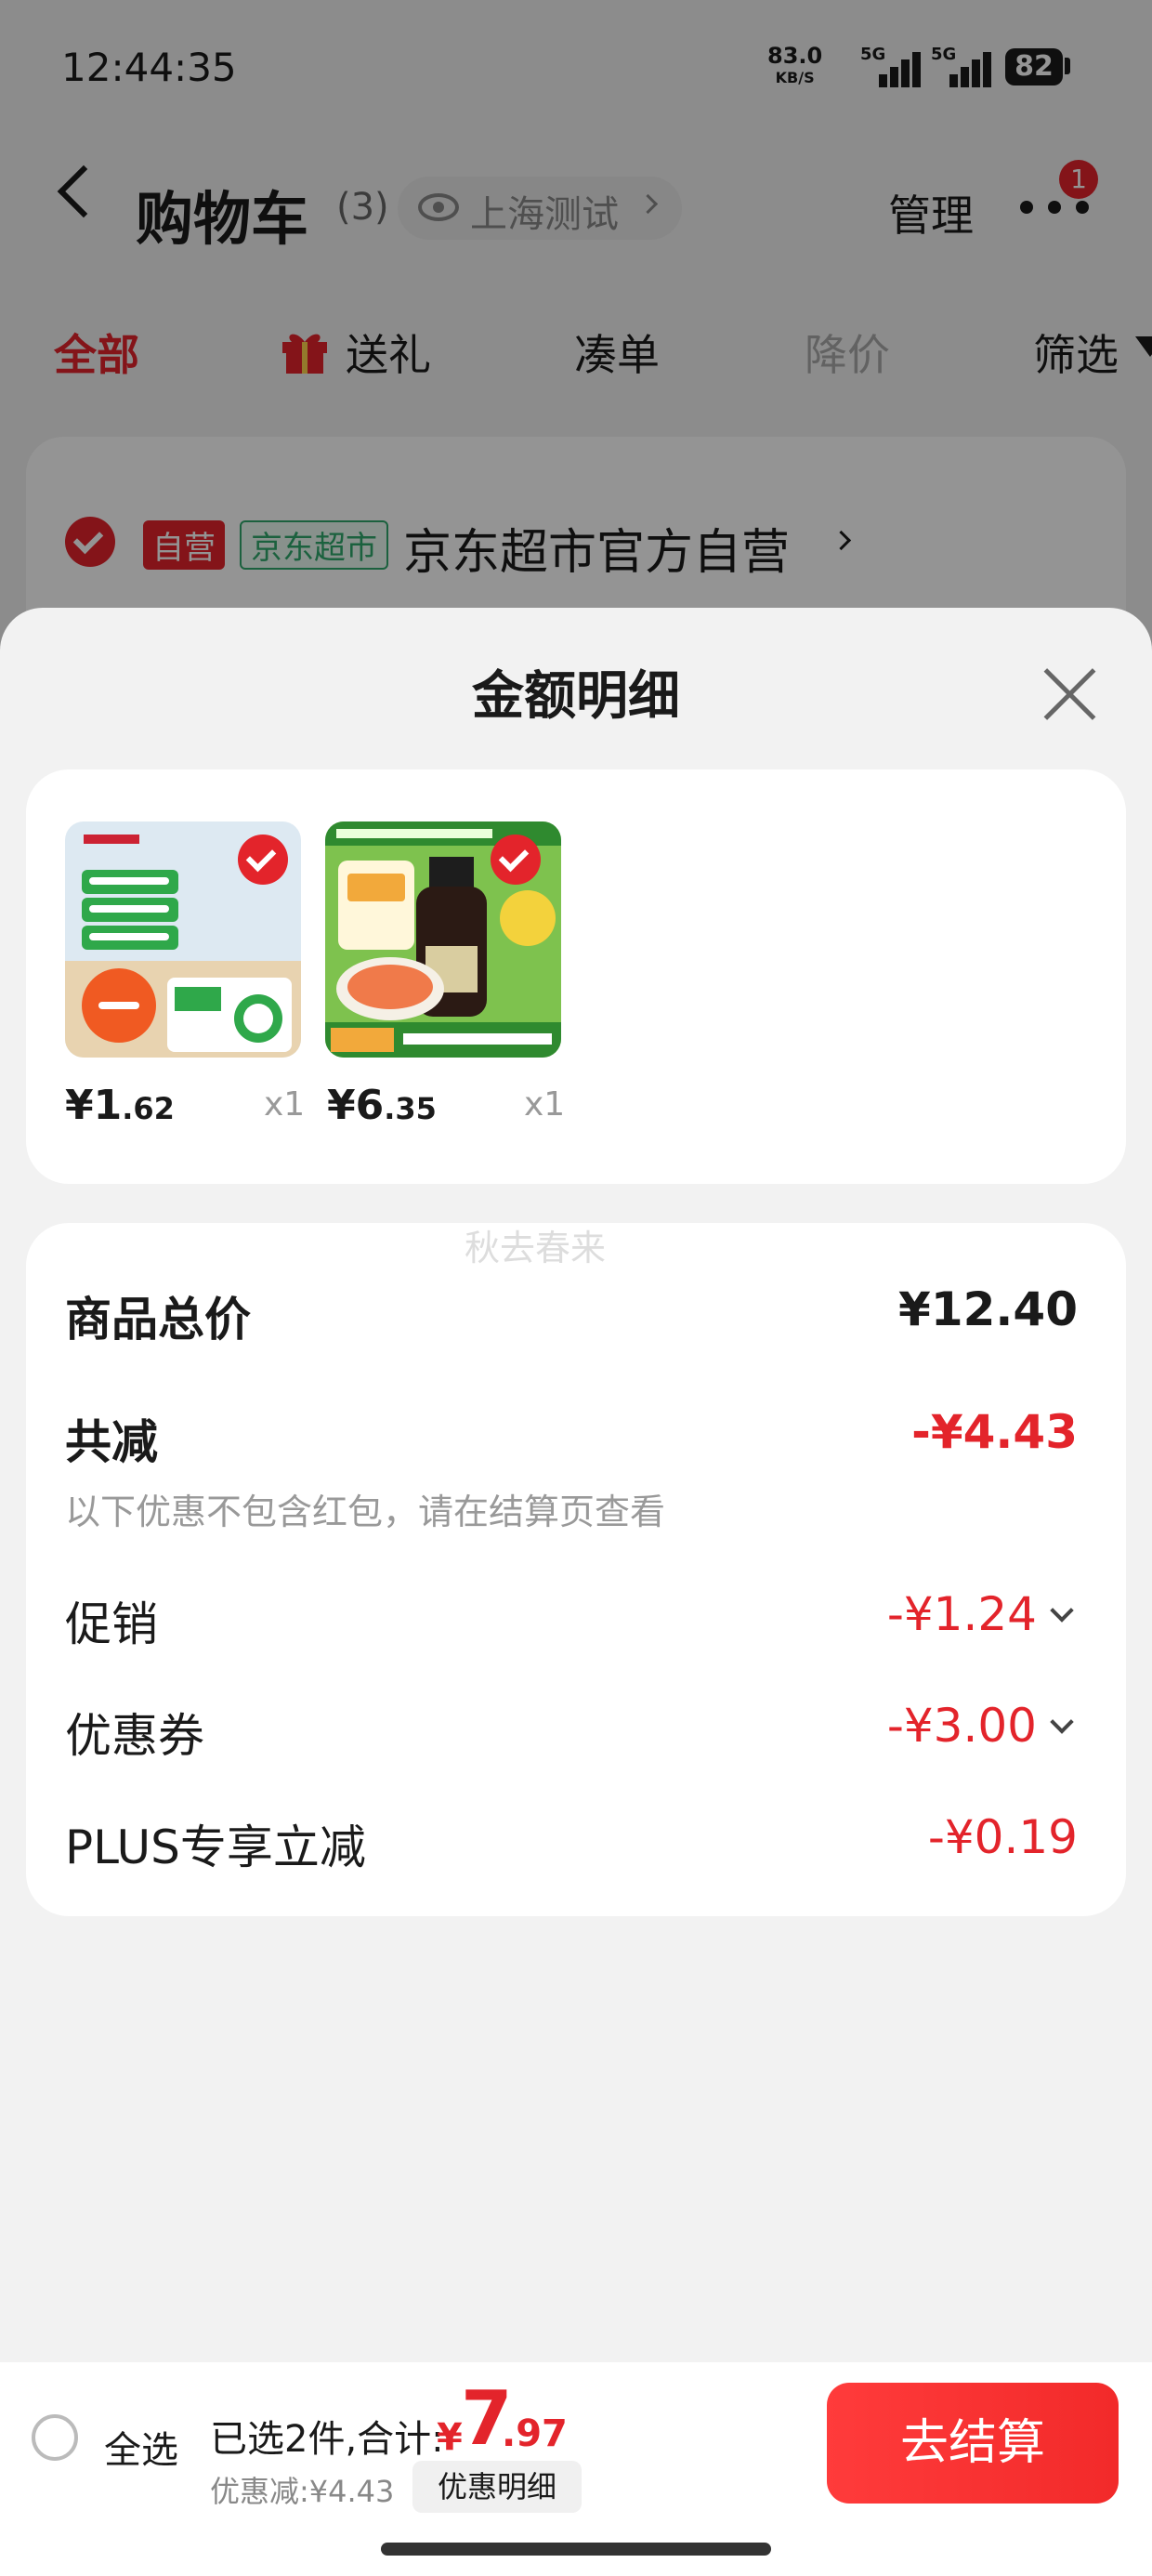 Image resolution: width=1152 pixels, height=2576 pixels. What do you see at coordinates (148, 1108) in the screenshot?
I see `price-dec: .62` at bounding box center [148, 1108].